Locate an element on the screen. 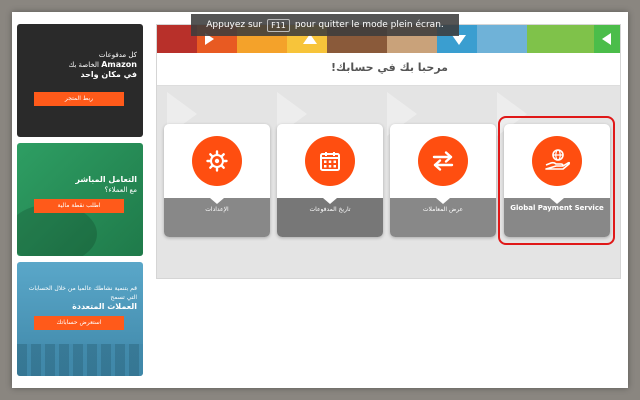  view-accounts-button: استعرض حساباتك is located at coordinates (79, 323).